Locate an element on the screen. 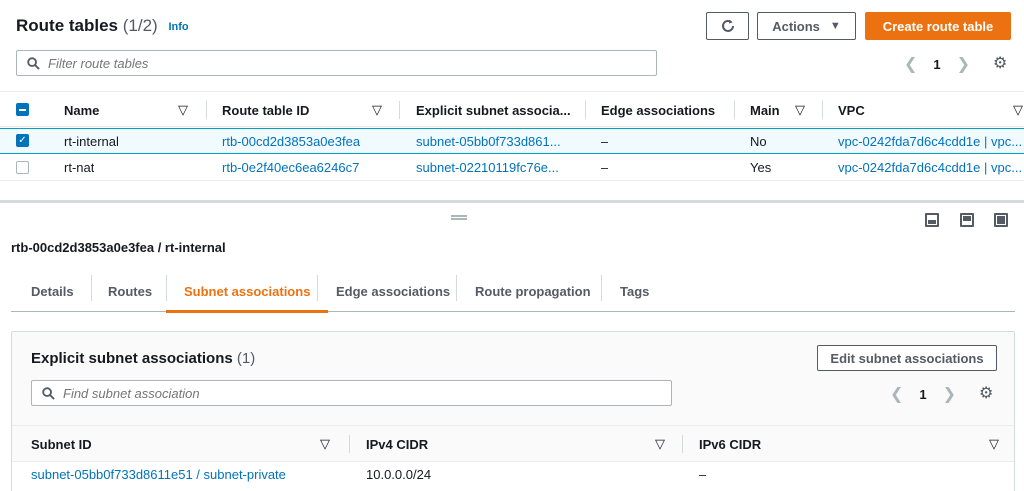  edit-label: Edit subnet associations is located at coordinates (907, 358).